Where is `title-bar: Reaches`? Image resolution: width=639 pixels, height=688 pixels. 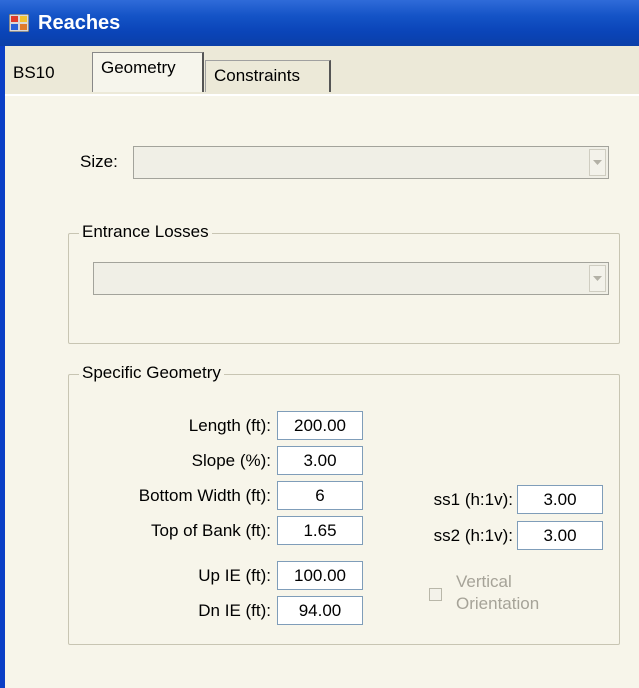
title-bar: Reaches is located at coordinates (319, 23).